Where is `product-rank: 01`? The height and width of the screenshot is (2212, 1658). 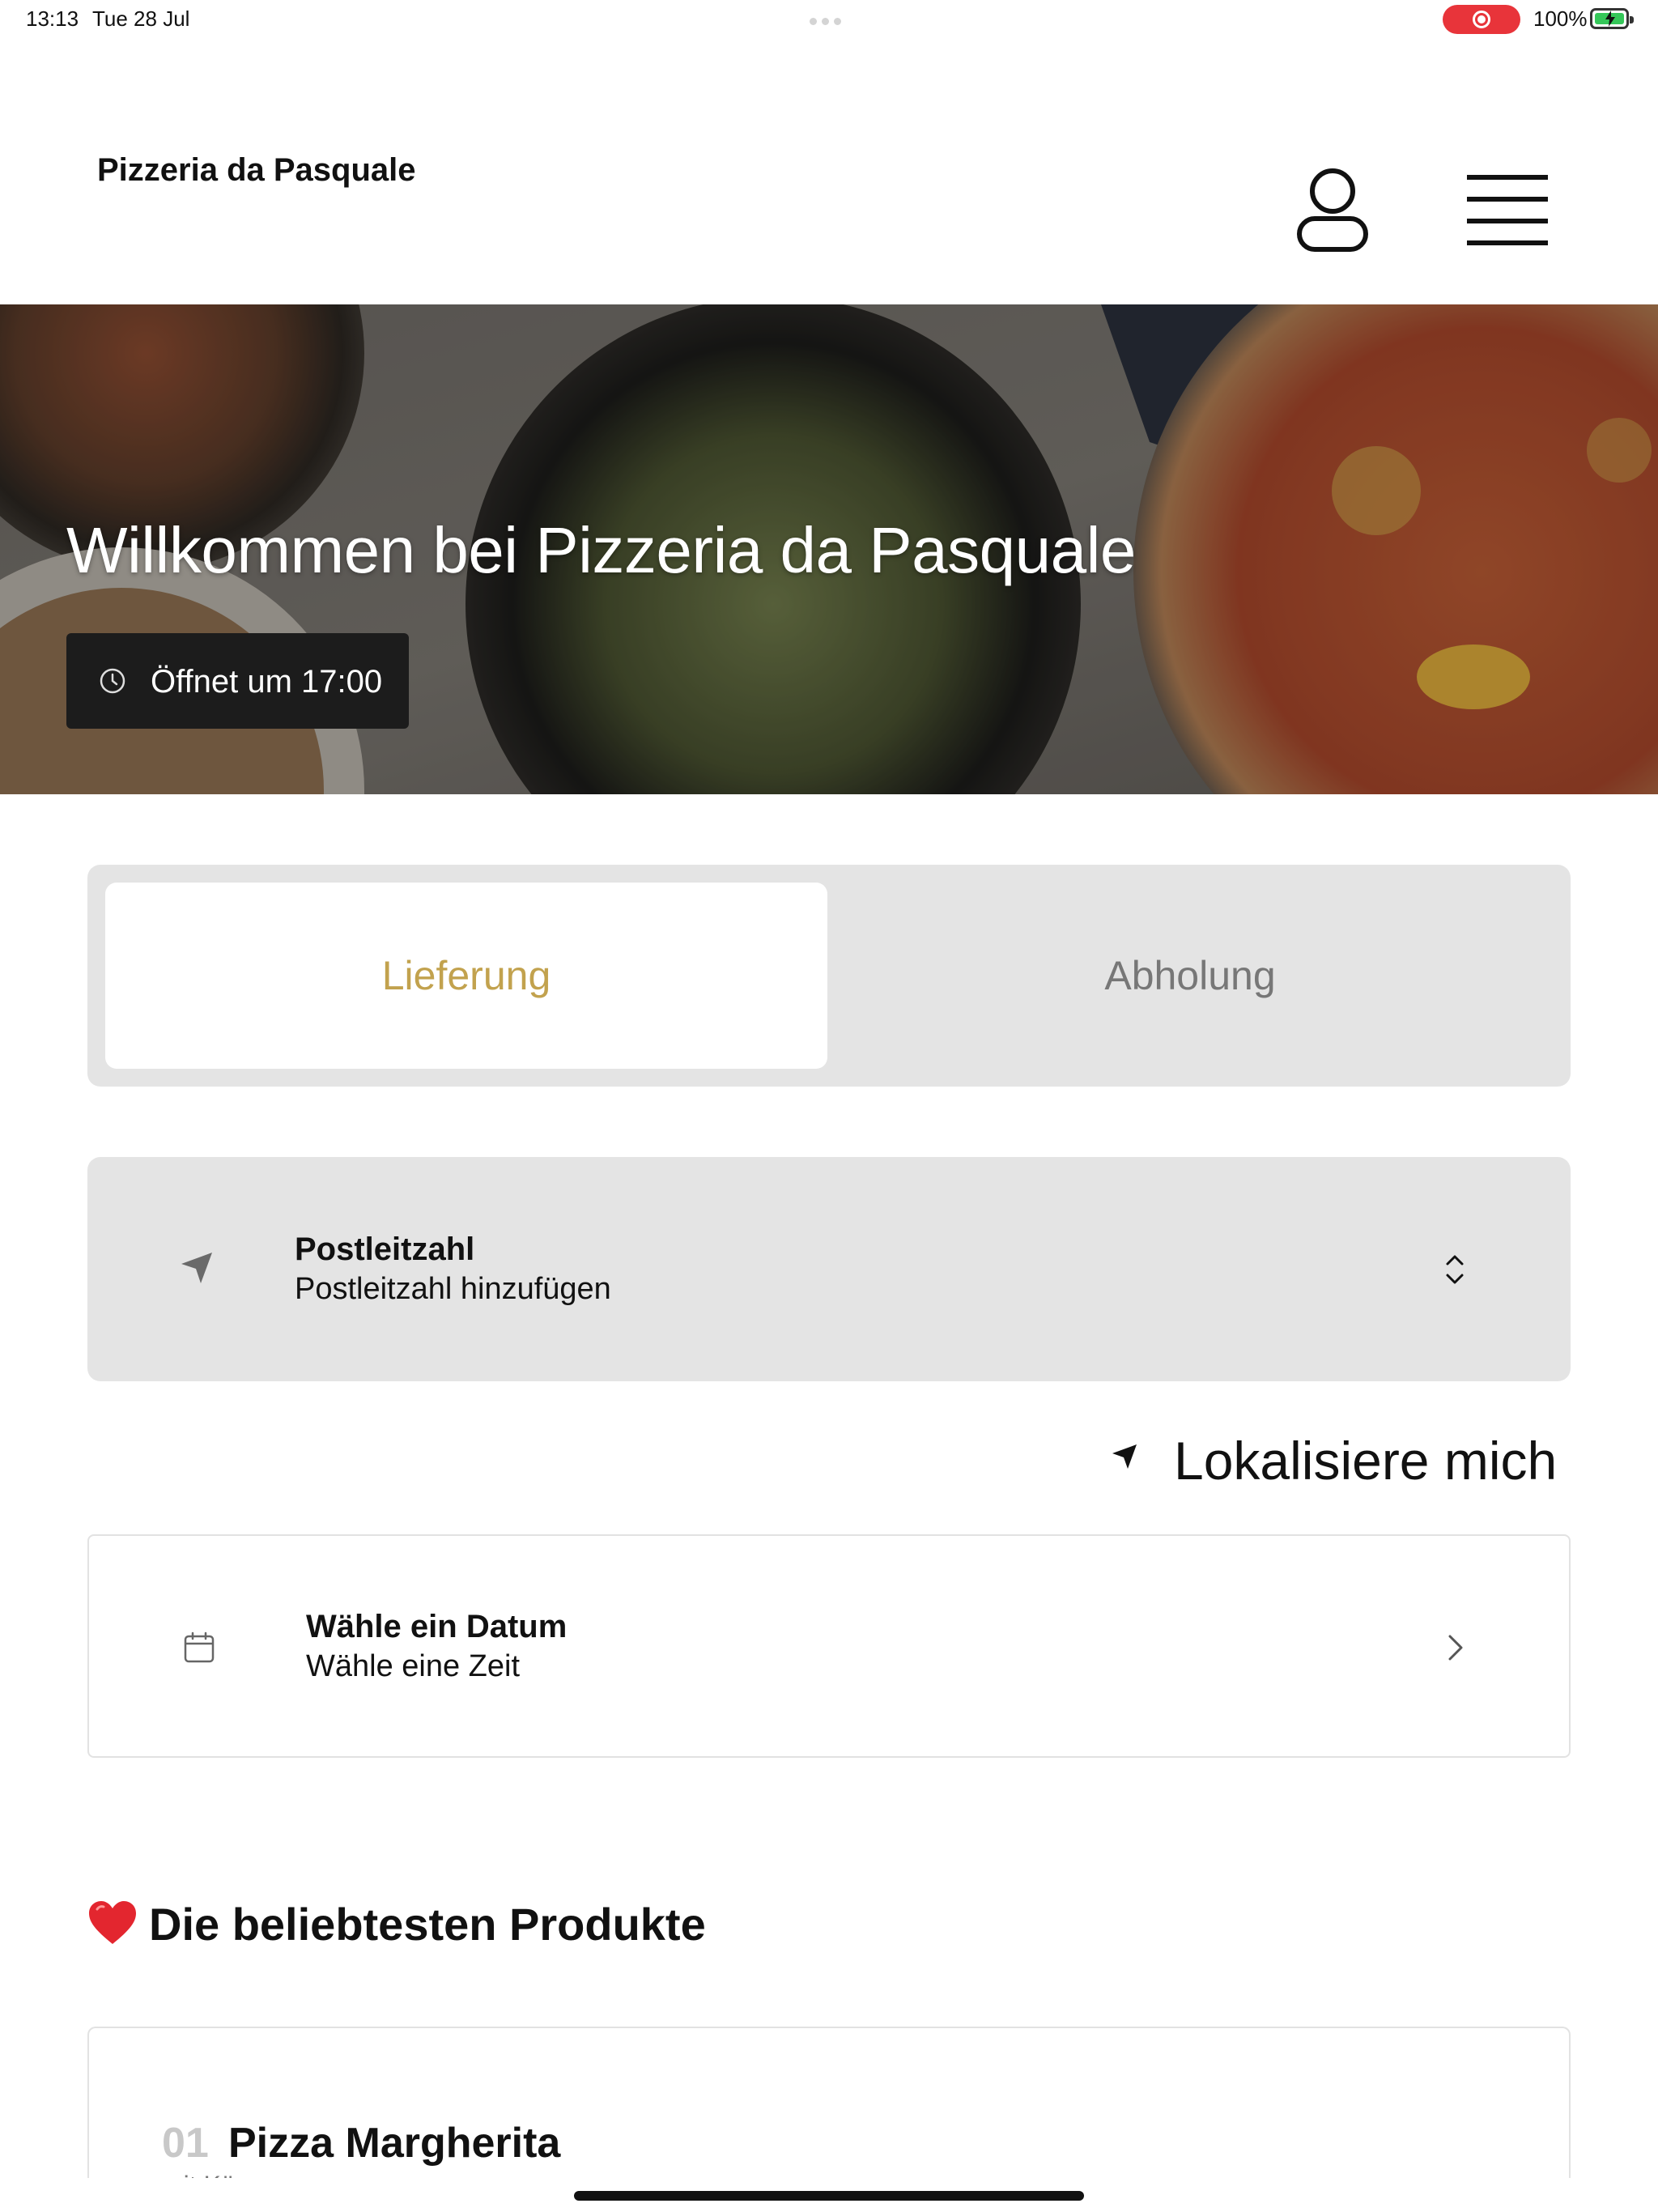
product-rank: 01 is located at coordinates (185, 2144).